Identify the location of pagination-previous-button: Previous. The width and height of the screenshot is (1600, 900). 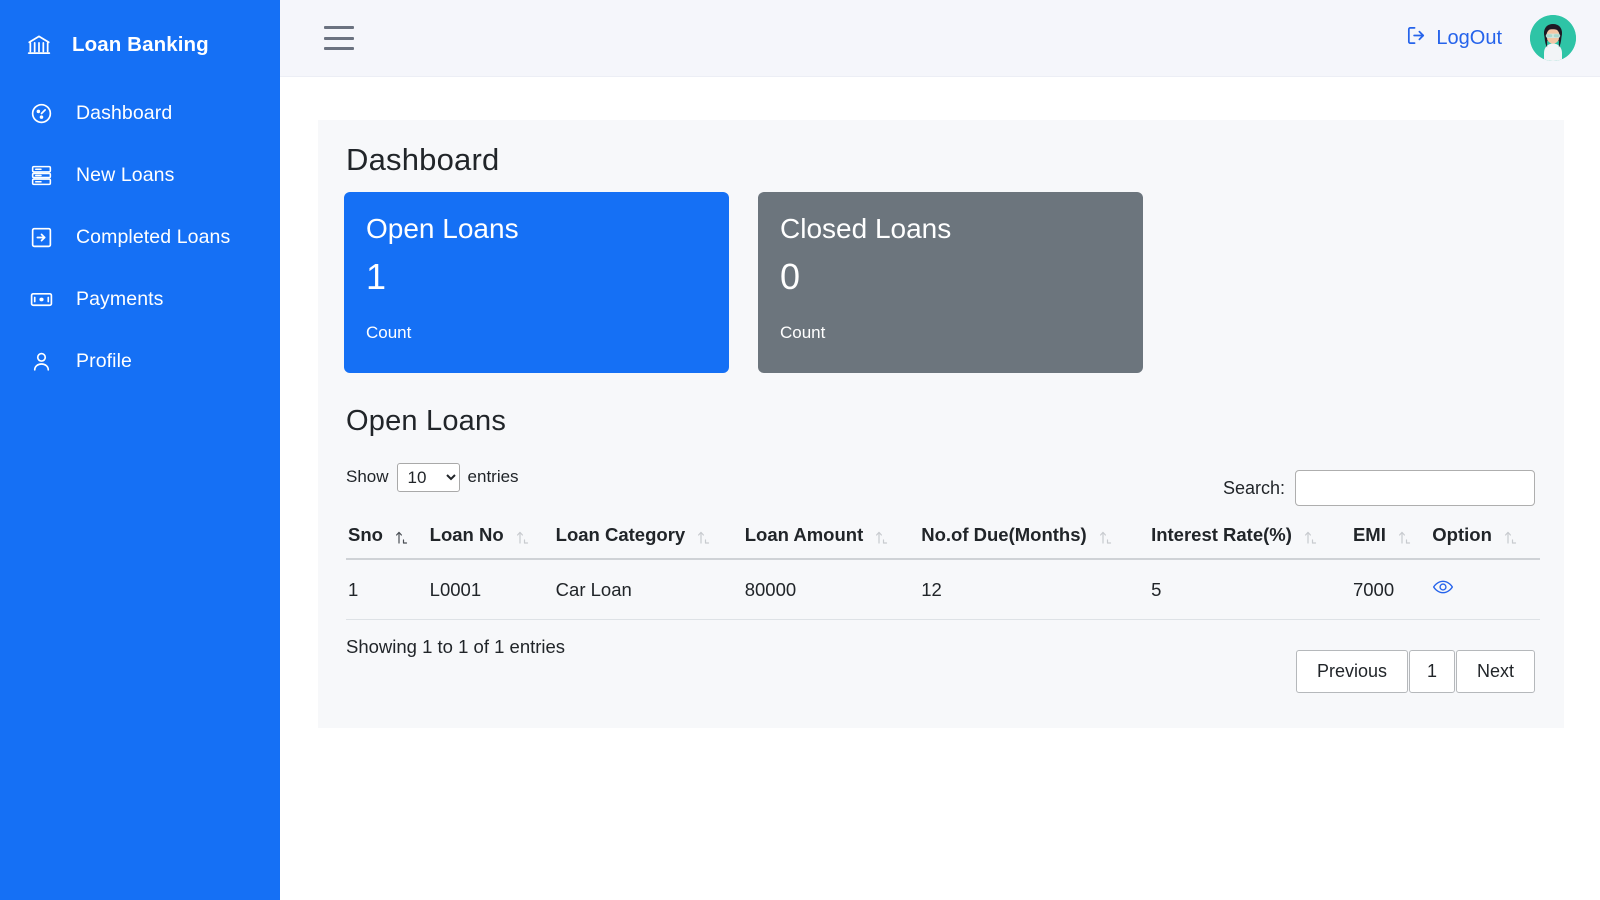
(1351, 671).